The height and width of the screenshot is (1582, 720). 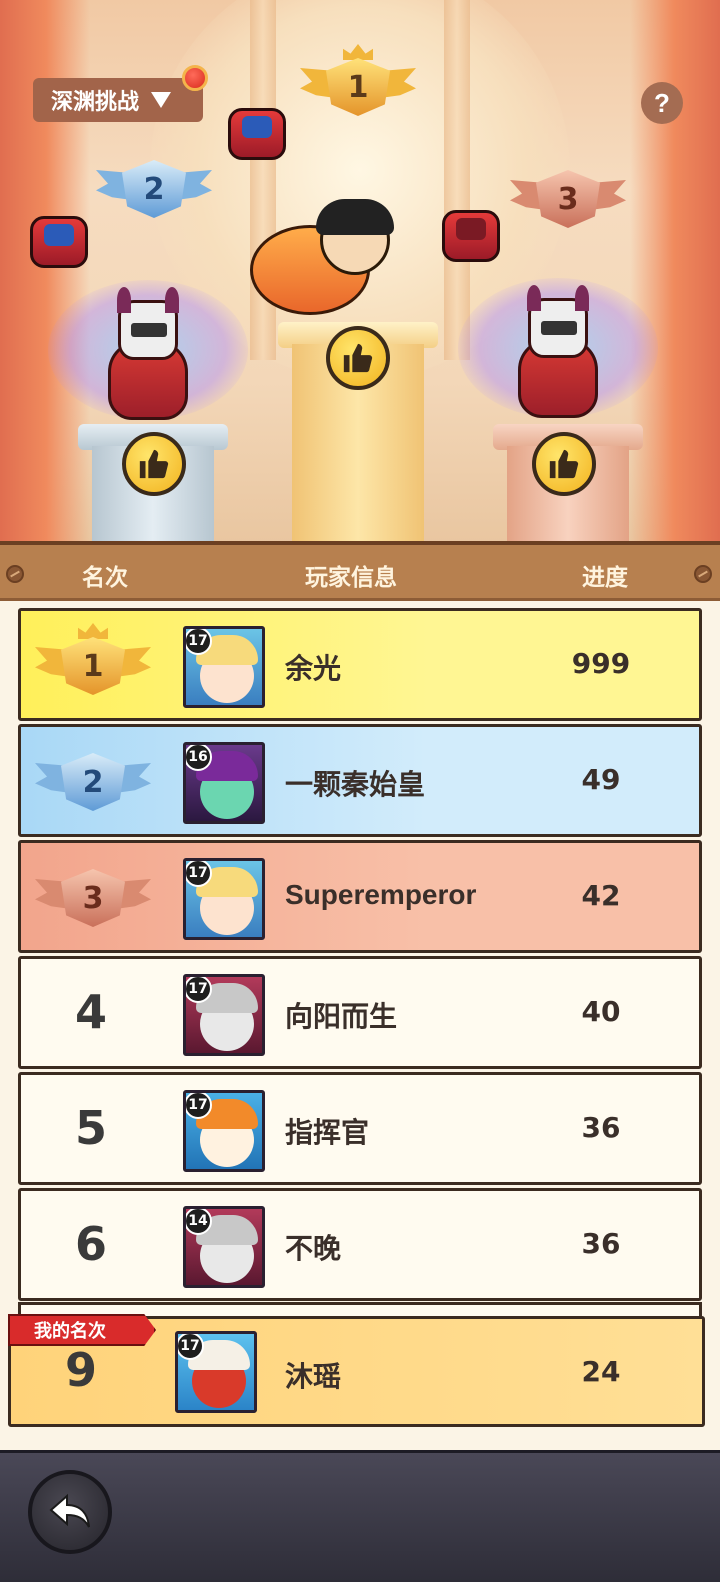 I want to click on player-level-badge: 14, so click(x=199, y=1222).